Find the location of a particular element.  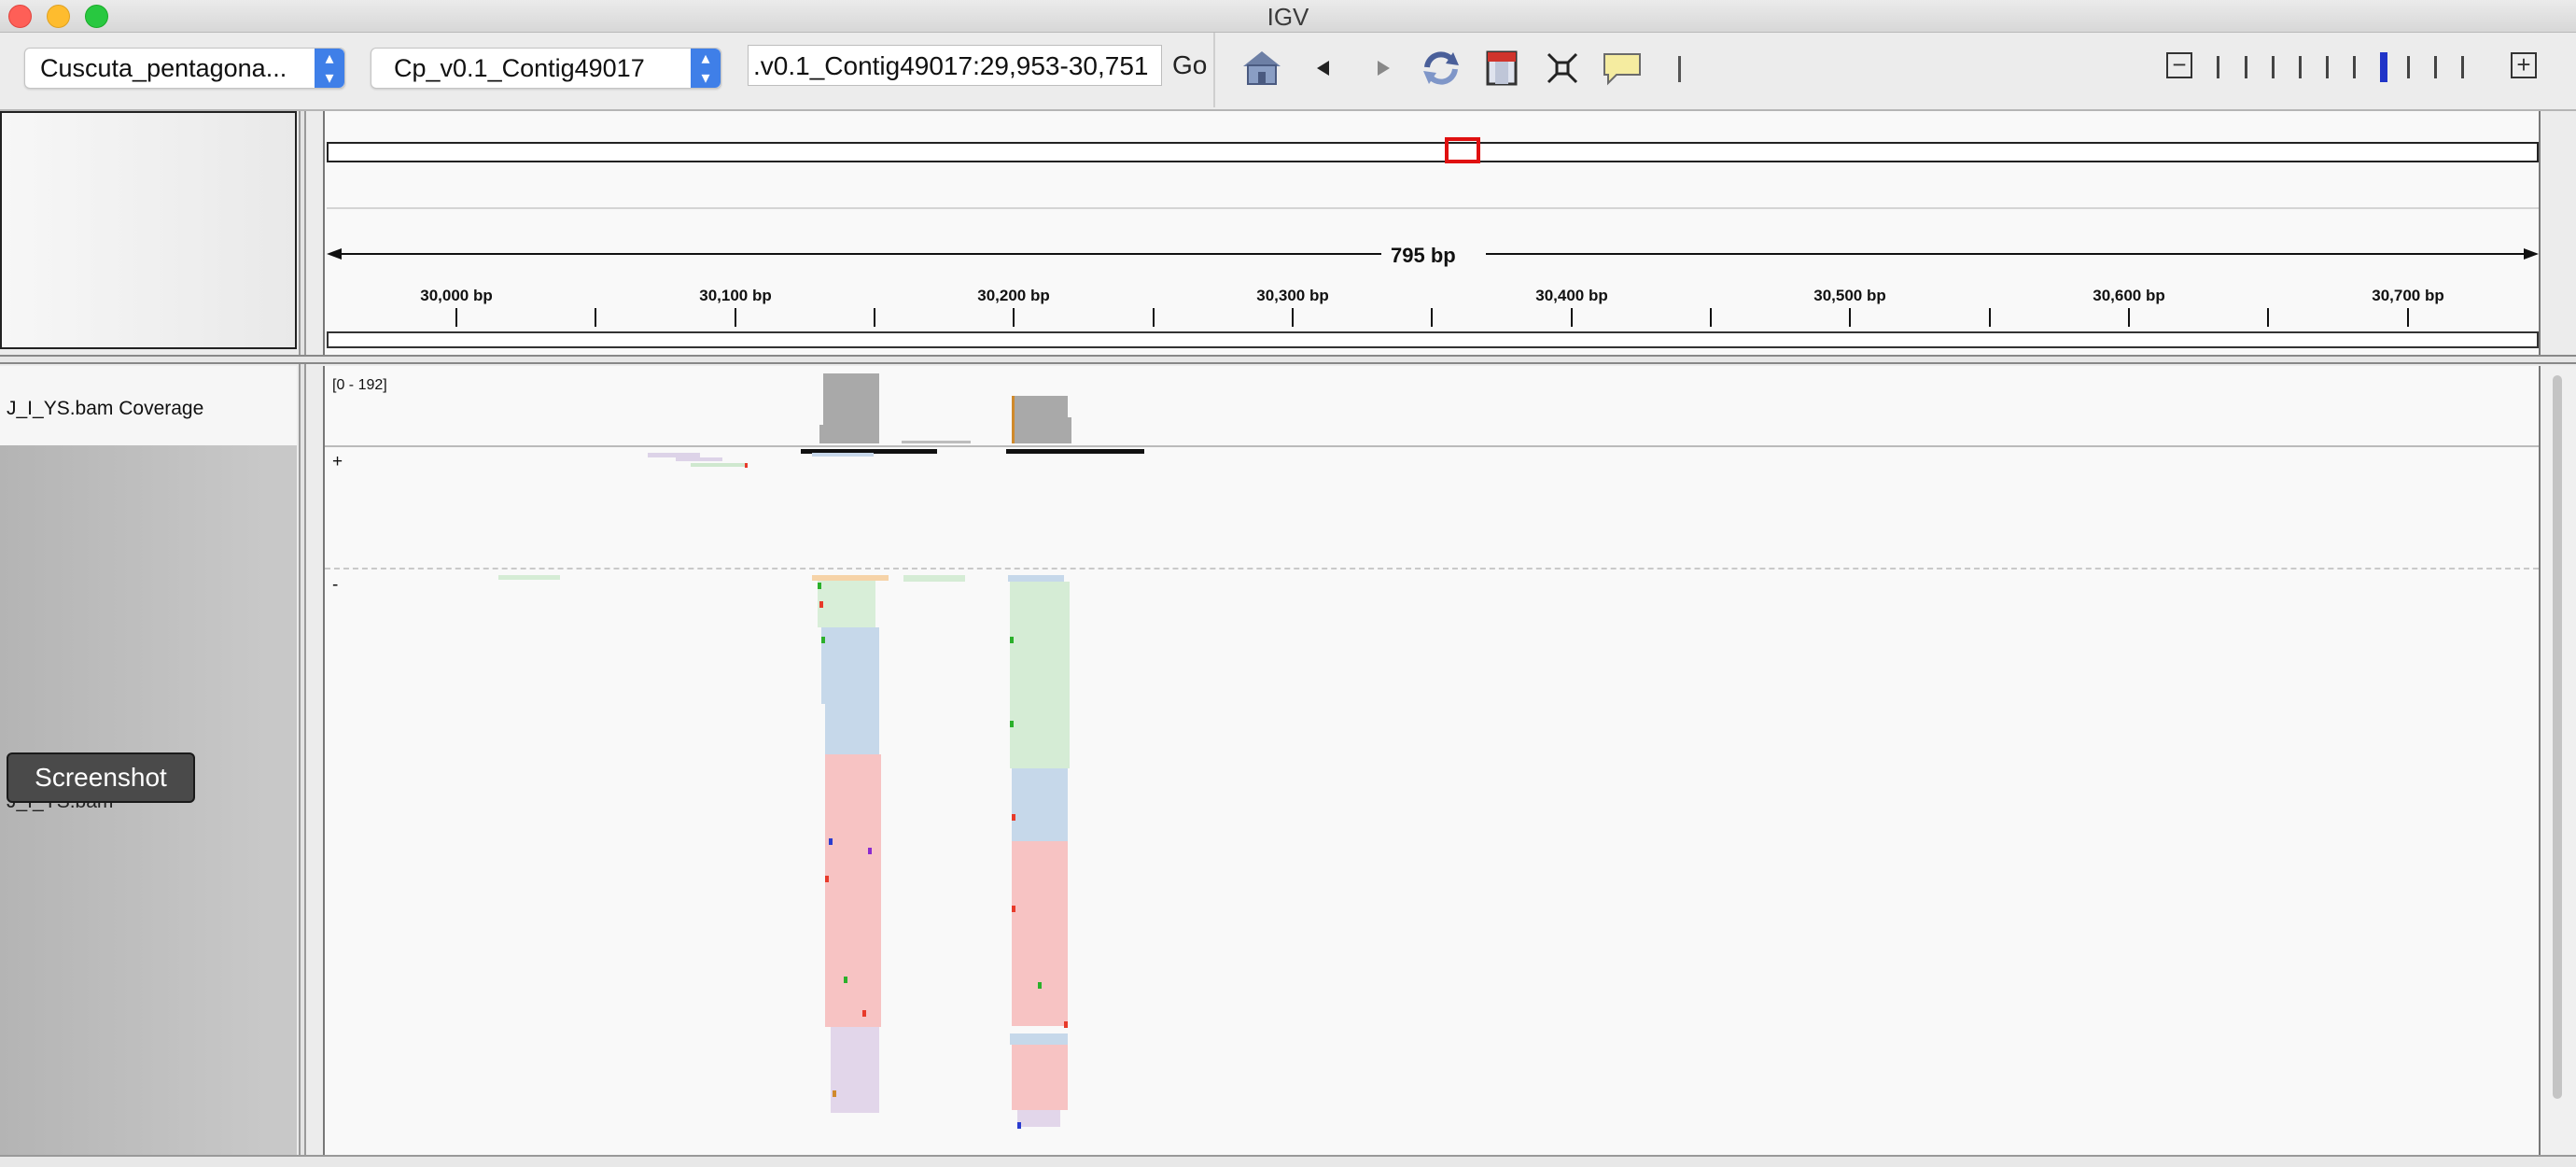

bottom-border is located at coordinates (1288, 1161).